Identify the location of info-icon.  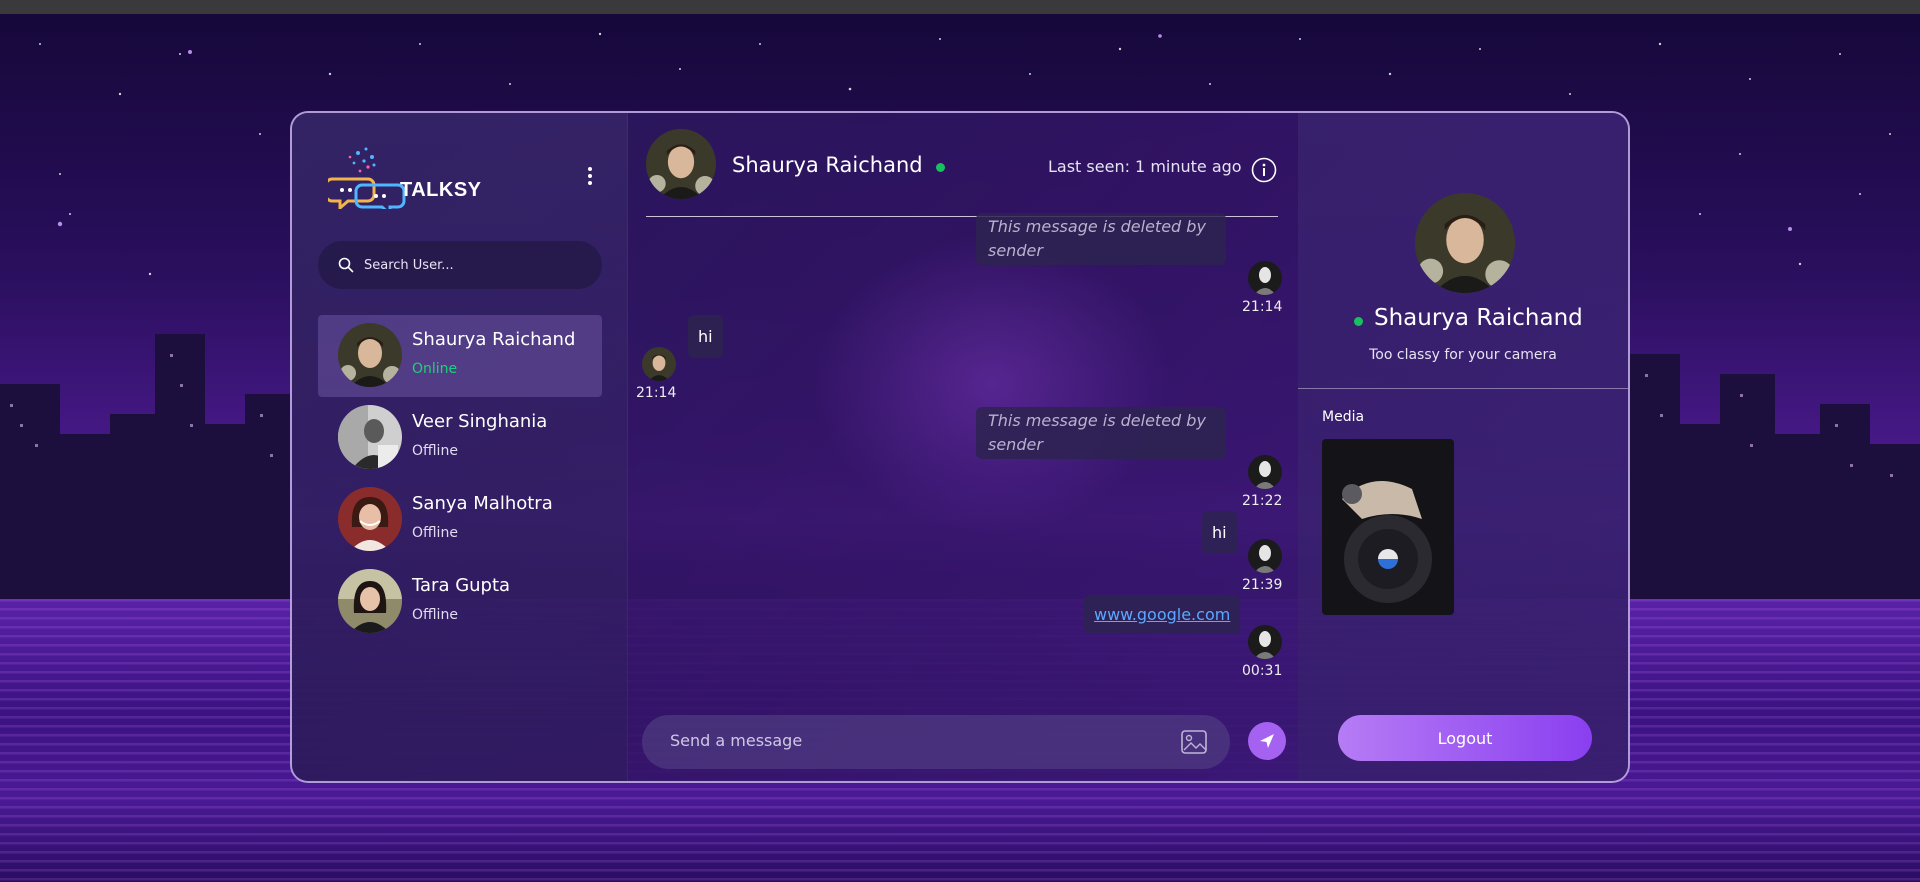
(1264, 170).